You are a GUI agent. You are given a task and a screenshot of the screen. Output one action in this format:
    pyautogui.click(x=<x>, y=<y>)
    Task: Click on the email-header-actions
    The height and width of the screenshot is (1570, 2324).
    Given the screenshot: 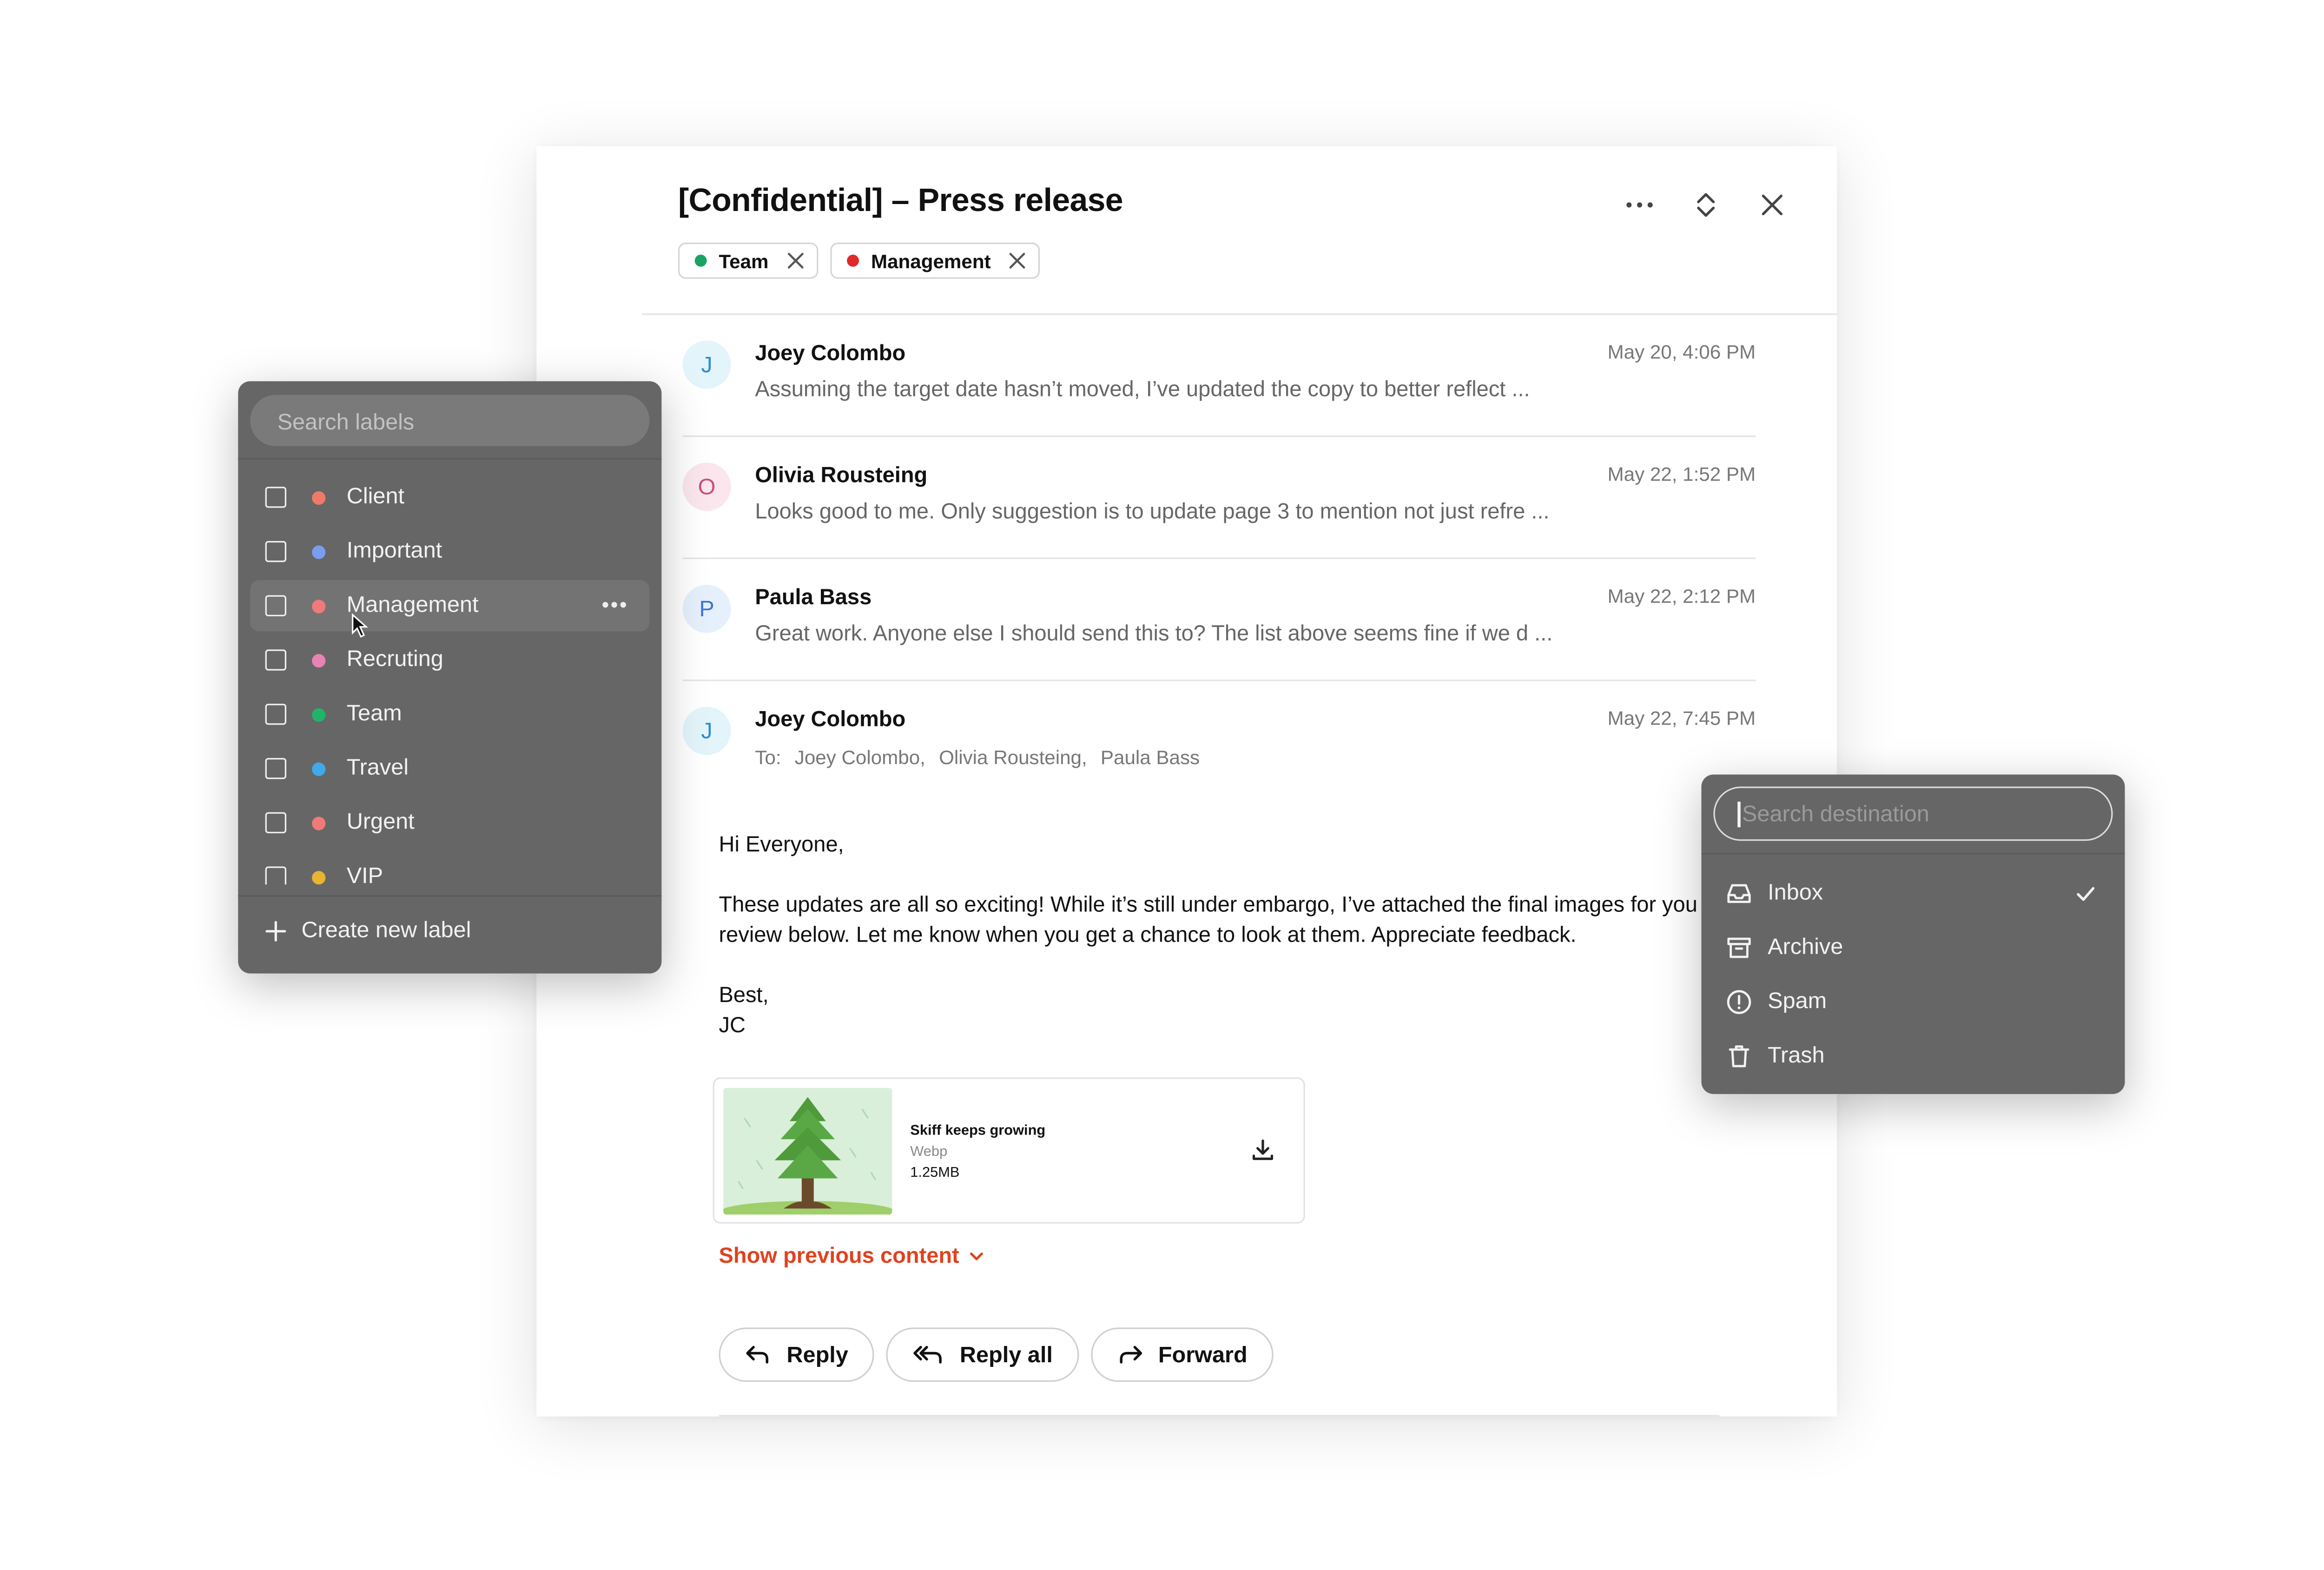 What is the action you would take?
    pyautogui.click(x=1706, y=205)
    